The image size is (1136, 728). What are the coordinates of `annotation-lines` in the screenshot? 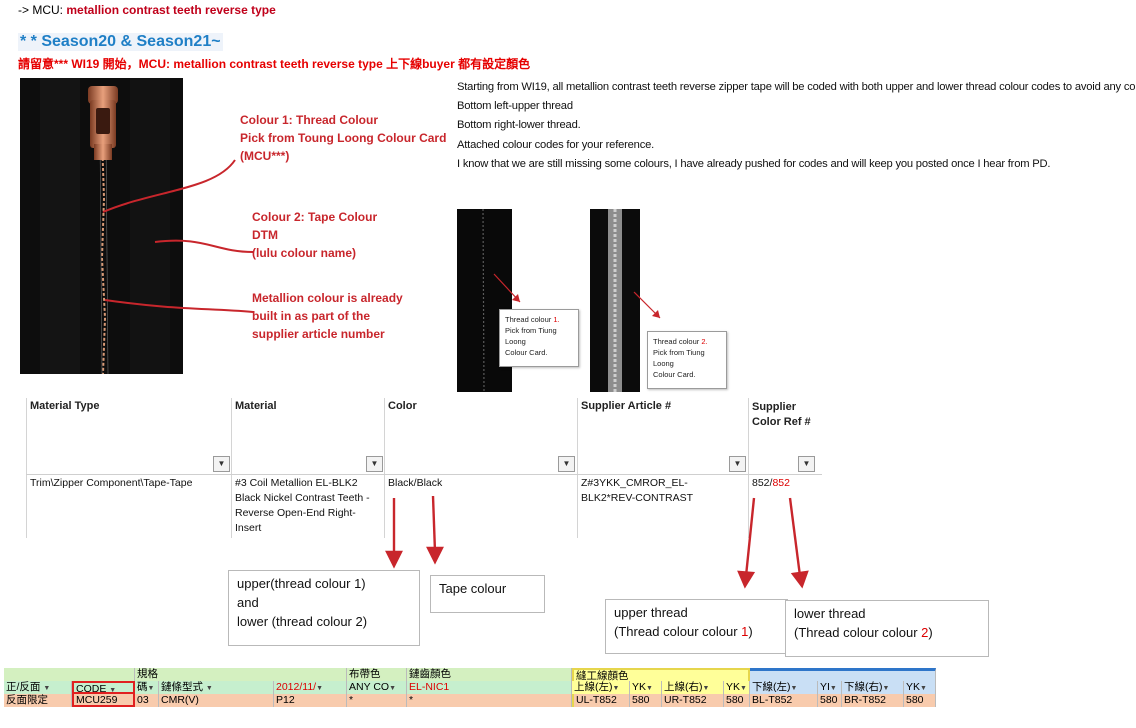 It's located at (178, 236).